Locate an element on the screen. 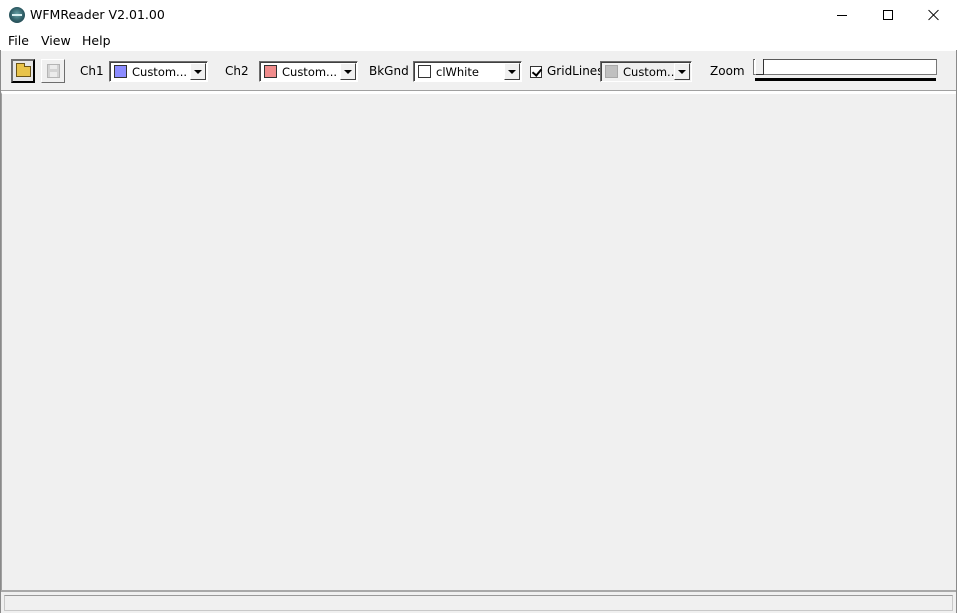  folder-open-icon is located at coordinates (23, 70).